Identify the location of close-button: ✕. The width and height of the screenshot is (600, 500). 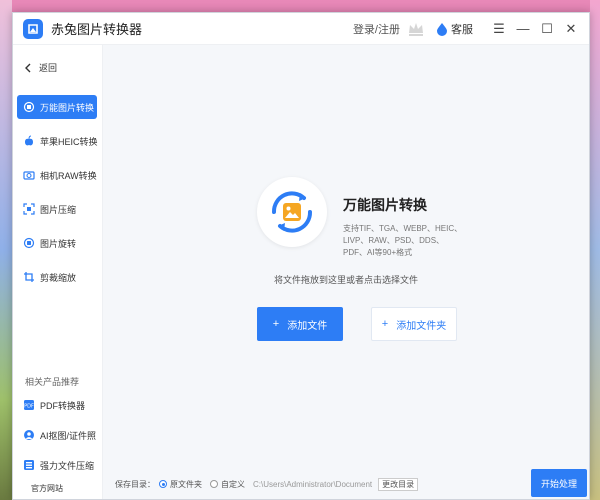
(571, 29).